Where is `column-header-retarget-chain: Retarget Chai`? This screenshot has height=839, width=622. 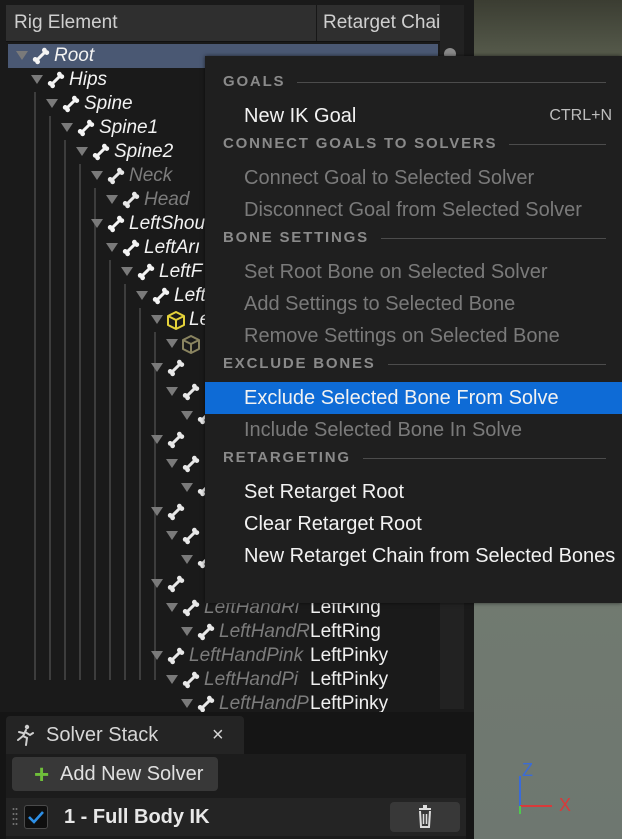 column-header-retarget-chain: Retarget Chai is located at coordinates (383, 23).